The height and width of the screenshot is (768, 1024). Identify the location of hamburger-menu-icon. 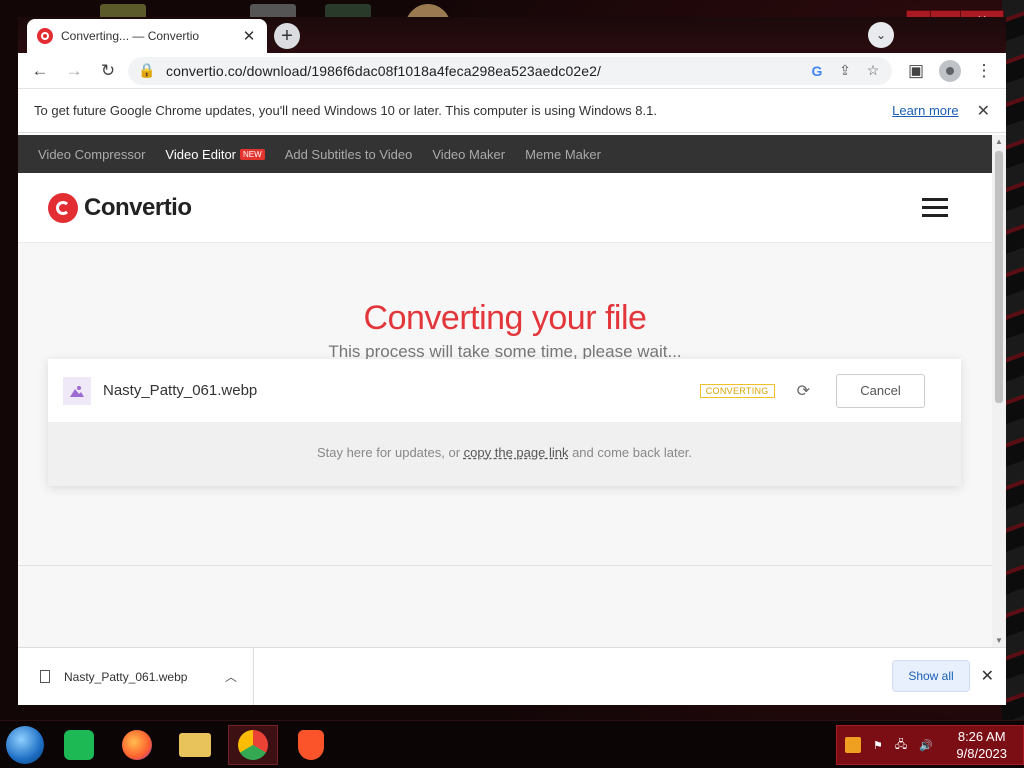
(935, 207).